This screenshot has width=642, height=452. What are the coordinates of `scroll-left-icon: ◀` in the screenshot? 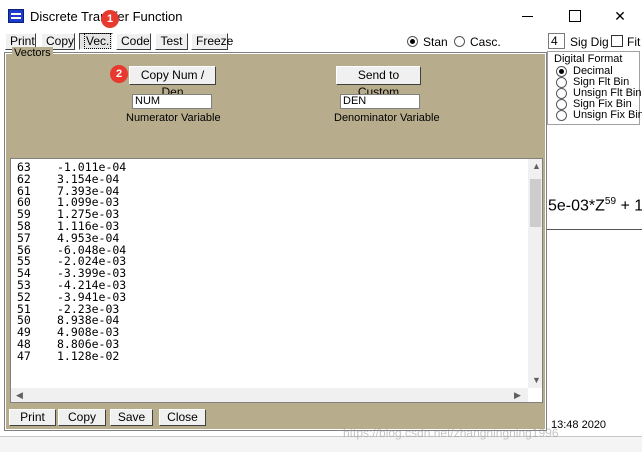 It's located at (19, 395).